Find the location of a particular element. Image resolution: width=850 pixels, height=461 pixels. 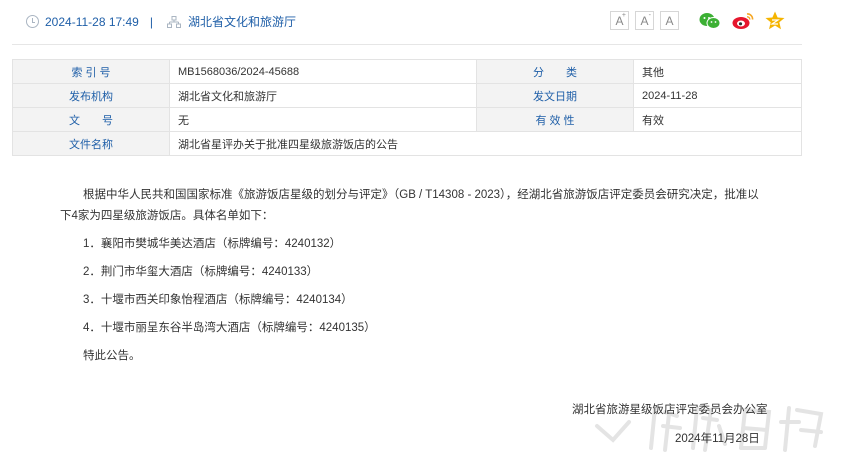

font-size-large-button: A + is located at coordinates (619, 20).